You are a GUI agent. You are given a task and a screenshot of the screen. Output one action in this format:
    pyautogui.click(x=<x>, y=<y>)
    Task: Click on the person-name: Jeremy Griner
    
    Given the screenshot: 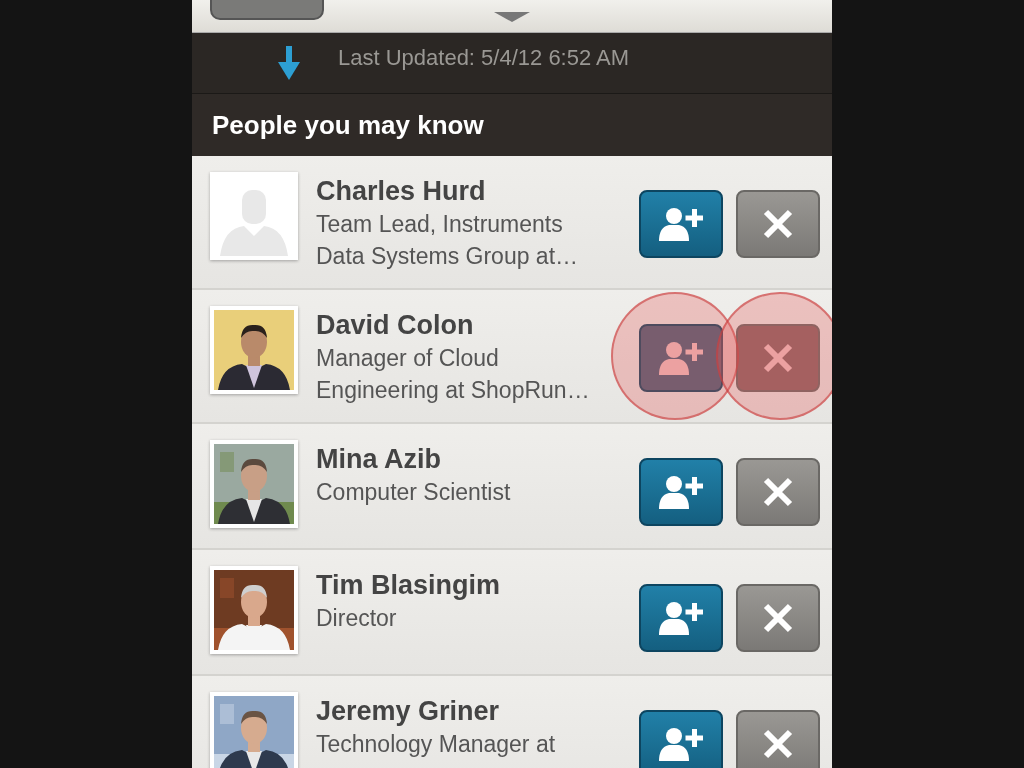 What is the action you would take?
    pyautogui.click(x=408, y=711)
    